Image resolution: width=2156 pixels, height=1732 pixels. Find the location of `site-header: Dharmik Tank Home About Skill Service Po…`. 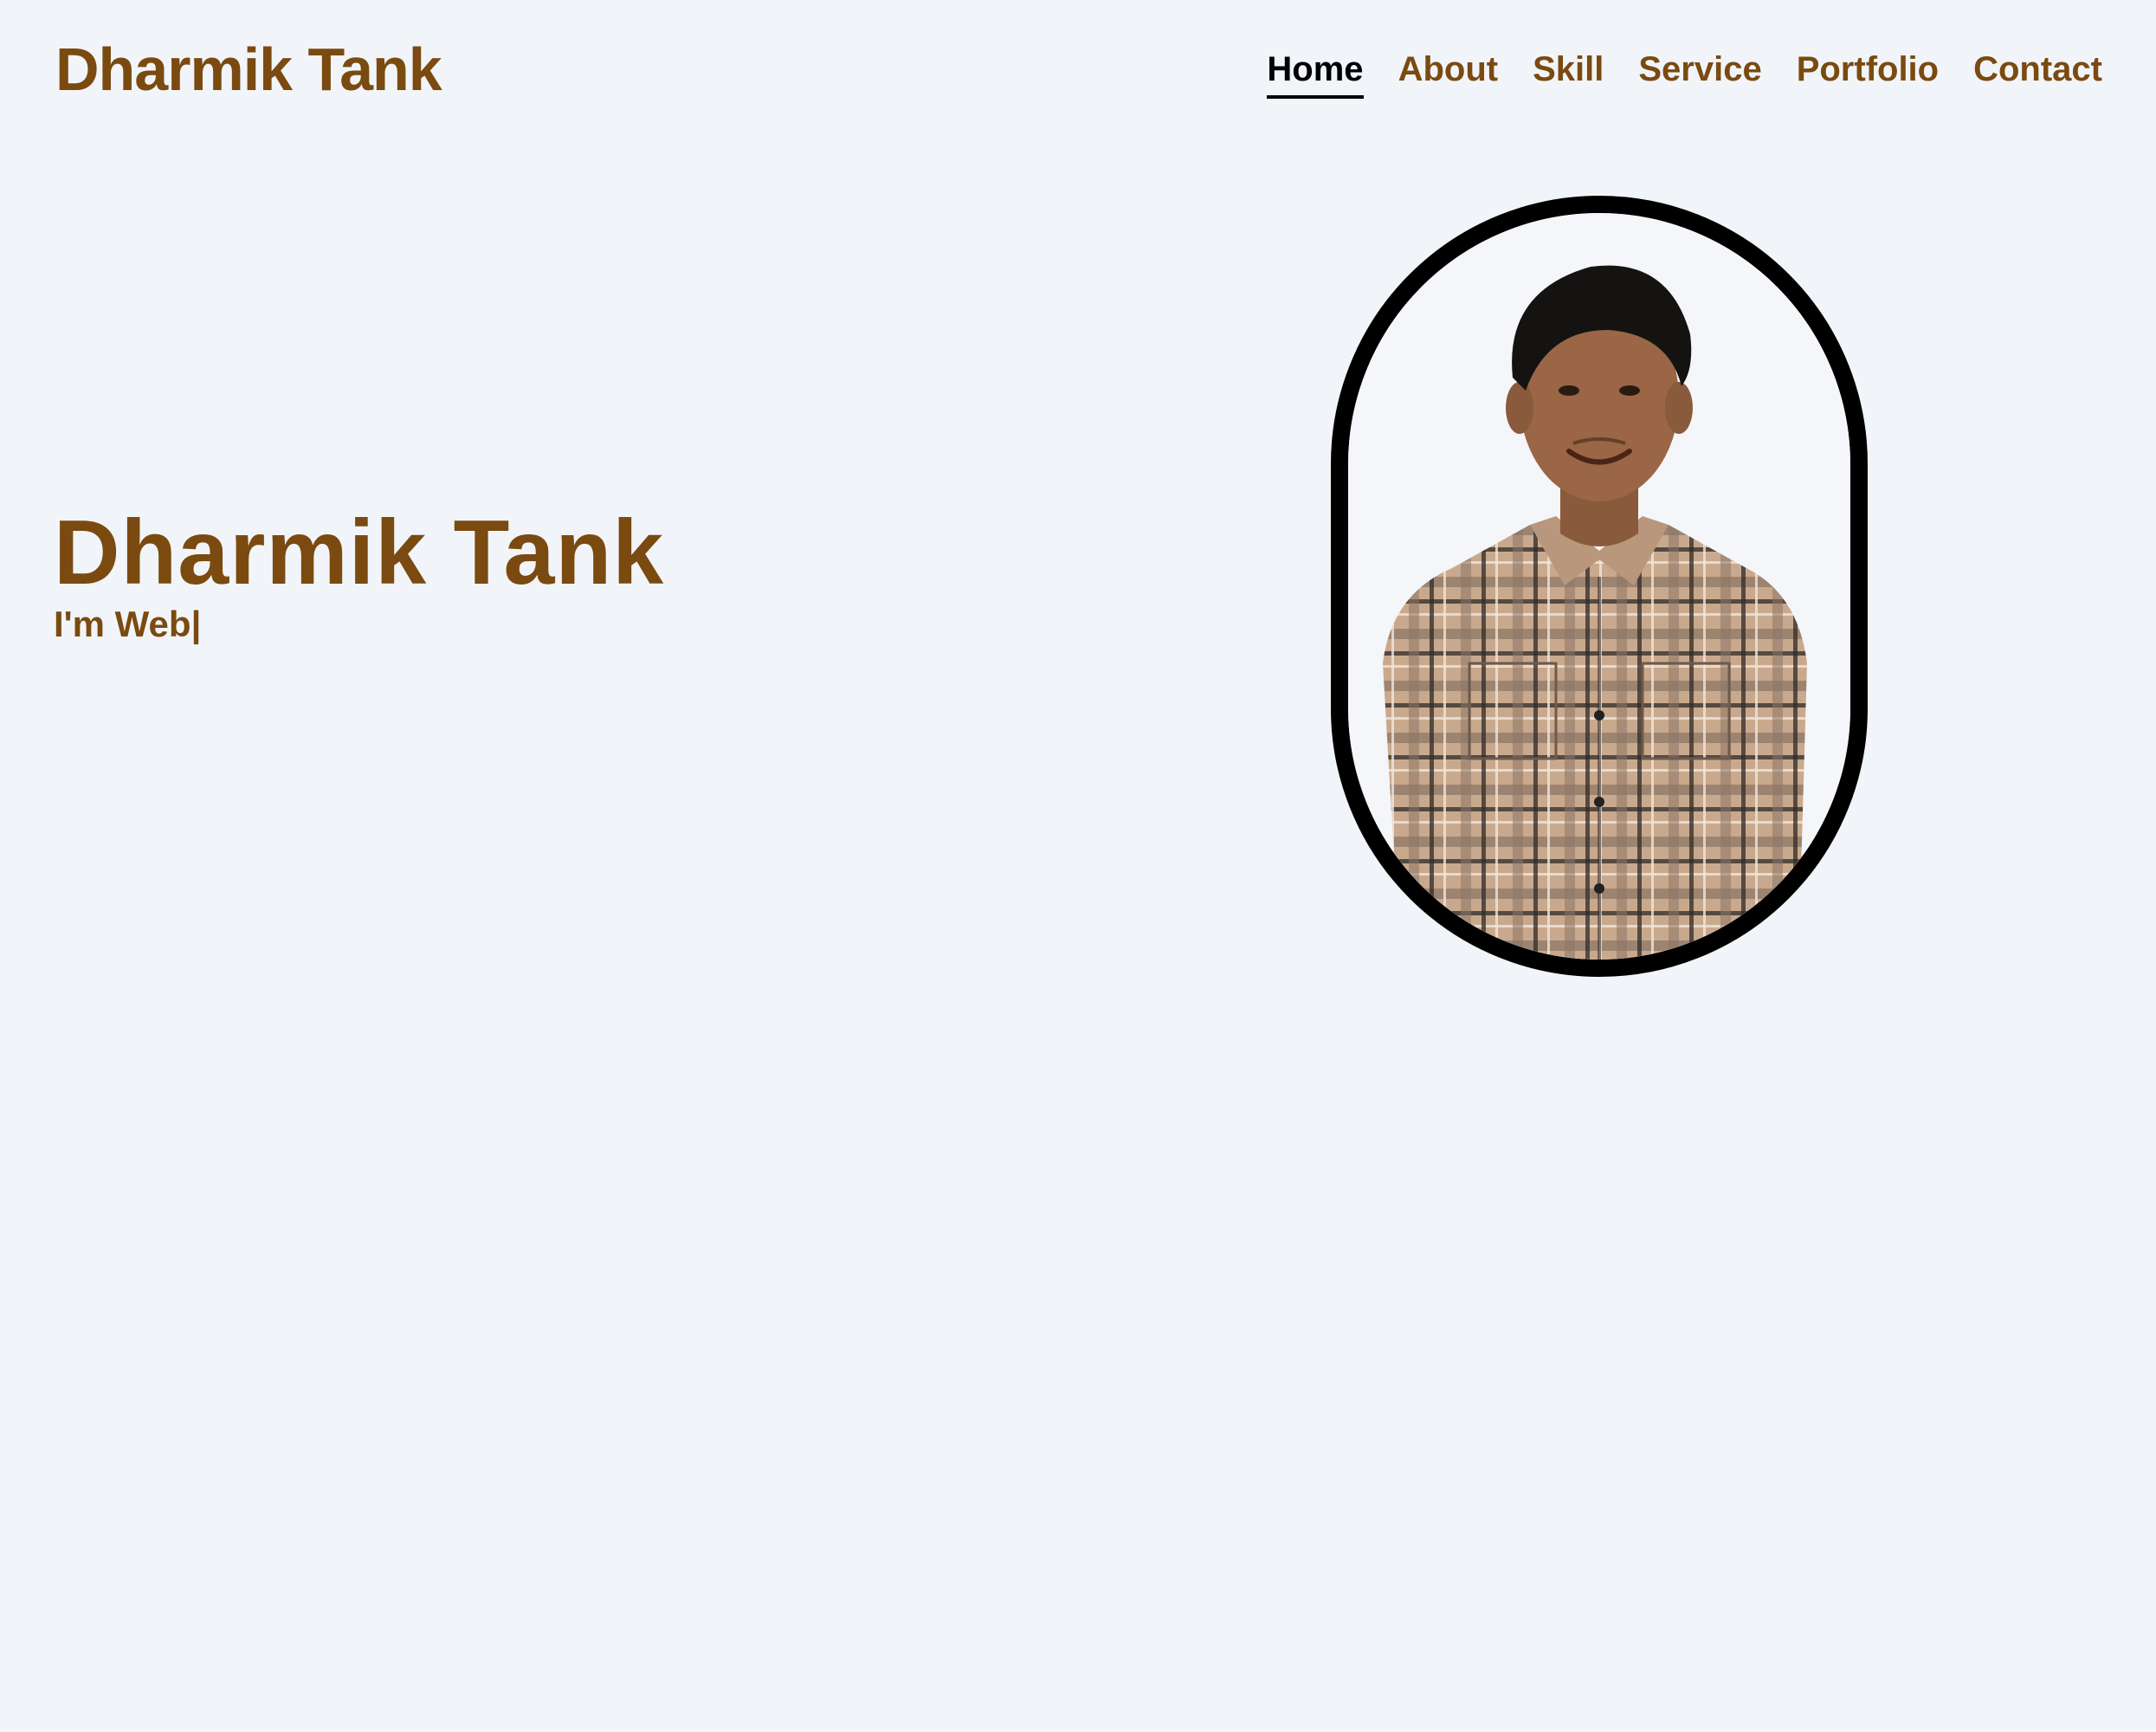

site-header: Dharmik Tank Home About Skill Service Po… is located at coordinates (1078, 69).